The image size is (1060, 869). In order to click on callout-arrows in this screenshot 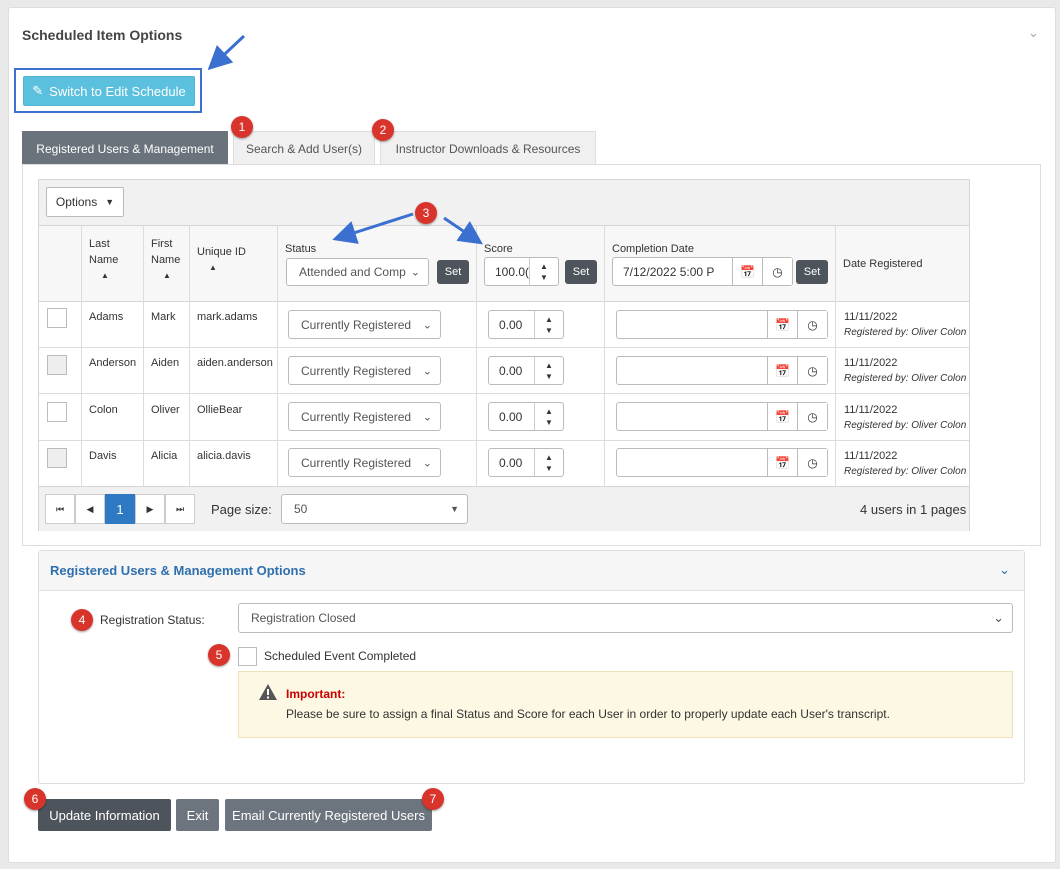, I will do `click(345, 139)`.